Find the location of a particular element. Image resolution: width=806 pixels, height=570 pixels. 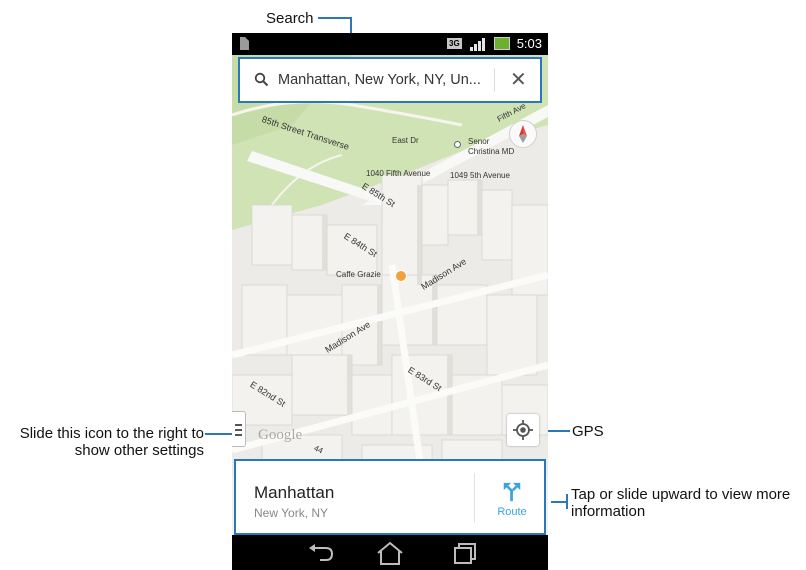

callout-search-label: Search is located at coordinates (290, 18).